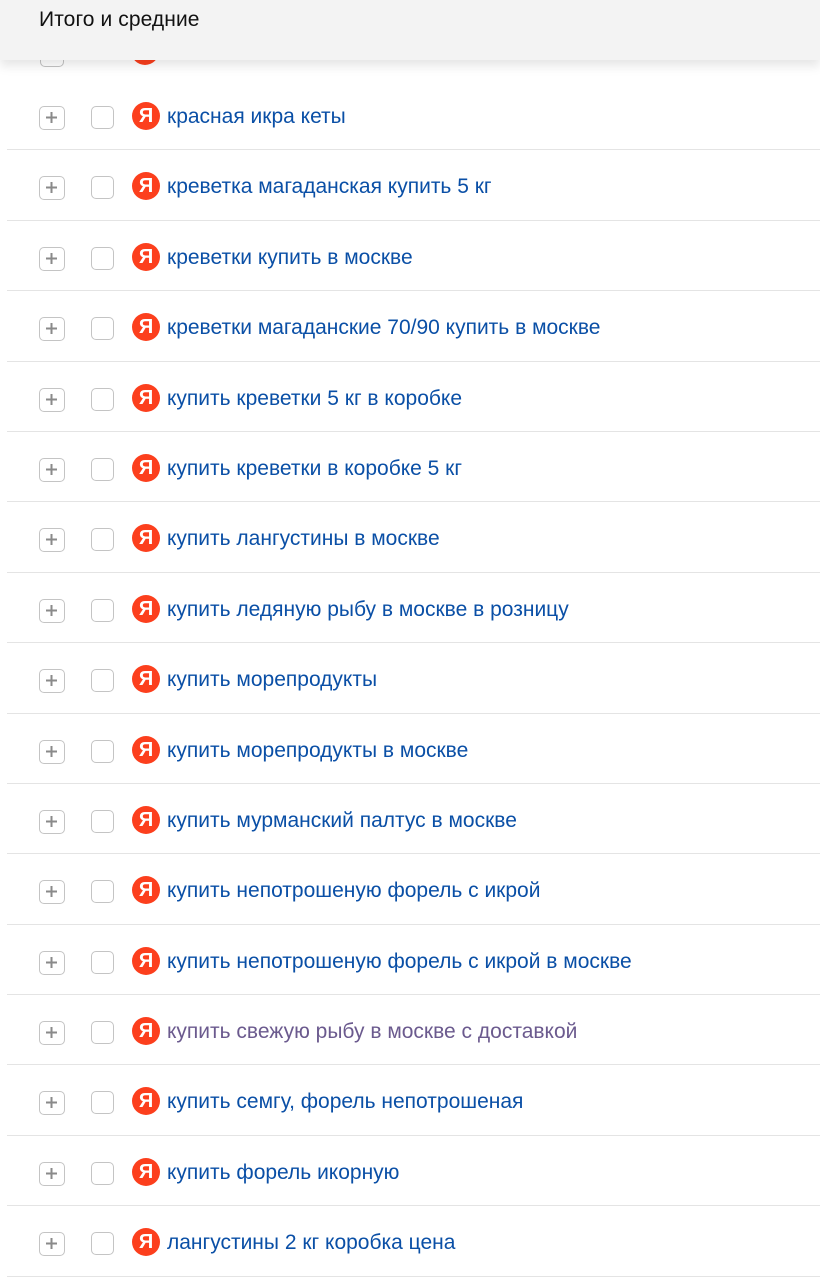 This screenshot has height=1280, width=820. Describe the element at coordinates (368, 610) in the screenshot. I see `keyword-link: купить ледяную рыбу в москве в розницу` at that location.